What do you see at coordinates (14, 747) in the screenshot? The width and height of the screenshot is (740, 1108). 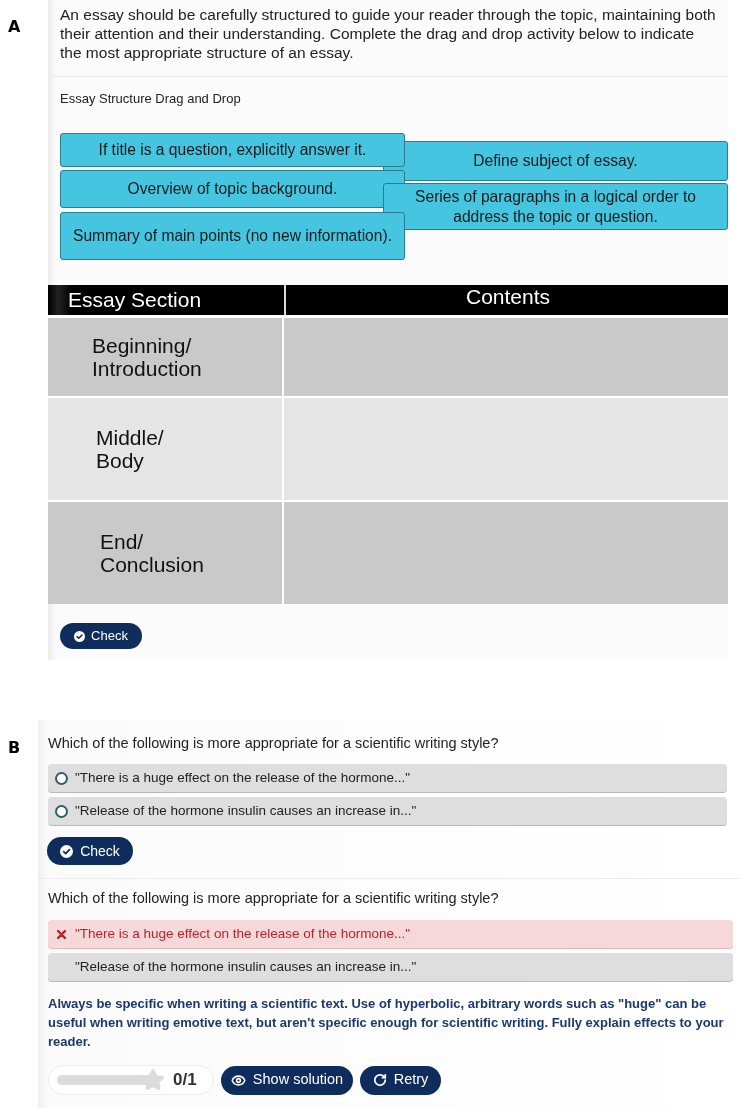 I see `section-label: B` at bounding box center [14, 747].